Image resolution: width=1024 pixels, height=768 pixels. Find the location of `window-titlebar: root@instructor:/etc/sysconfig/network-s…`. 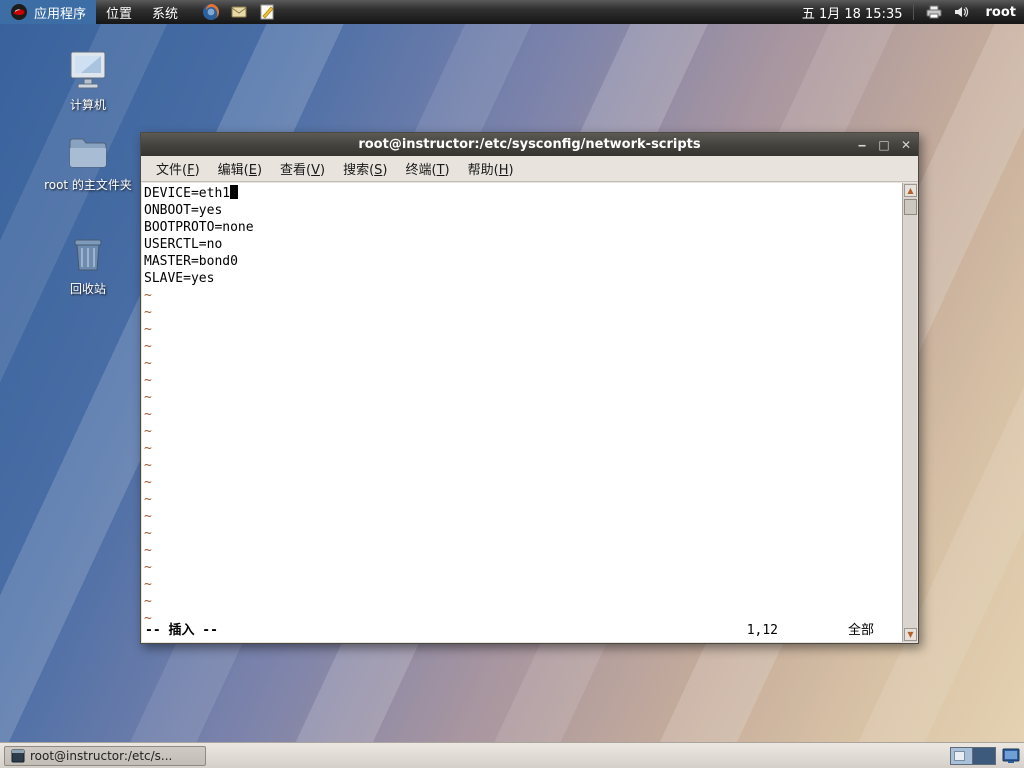

window-titlebar: root@instructor:/etc/sysconfig/network-s… is located at coordinates (529, 144).